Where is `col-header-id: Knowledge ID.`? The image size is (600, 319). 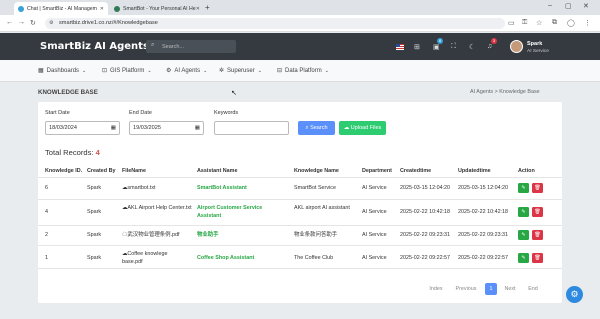
col-header-id: Knowledge ID. is located at coordinates (64, 171).